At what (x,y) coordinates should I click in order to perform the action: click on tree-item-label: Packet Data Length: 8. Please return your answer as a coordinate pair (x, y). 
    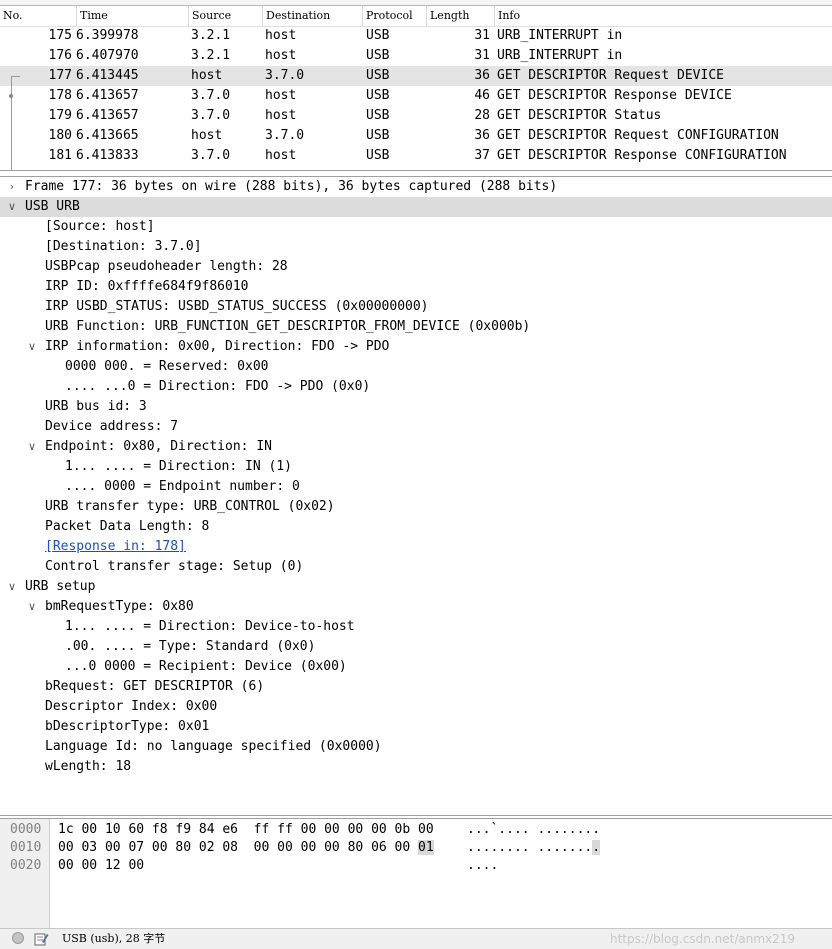
    Looking at the image, I should click on (127, 526).